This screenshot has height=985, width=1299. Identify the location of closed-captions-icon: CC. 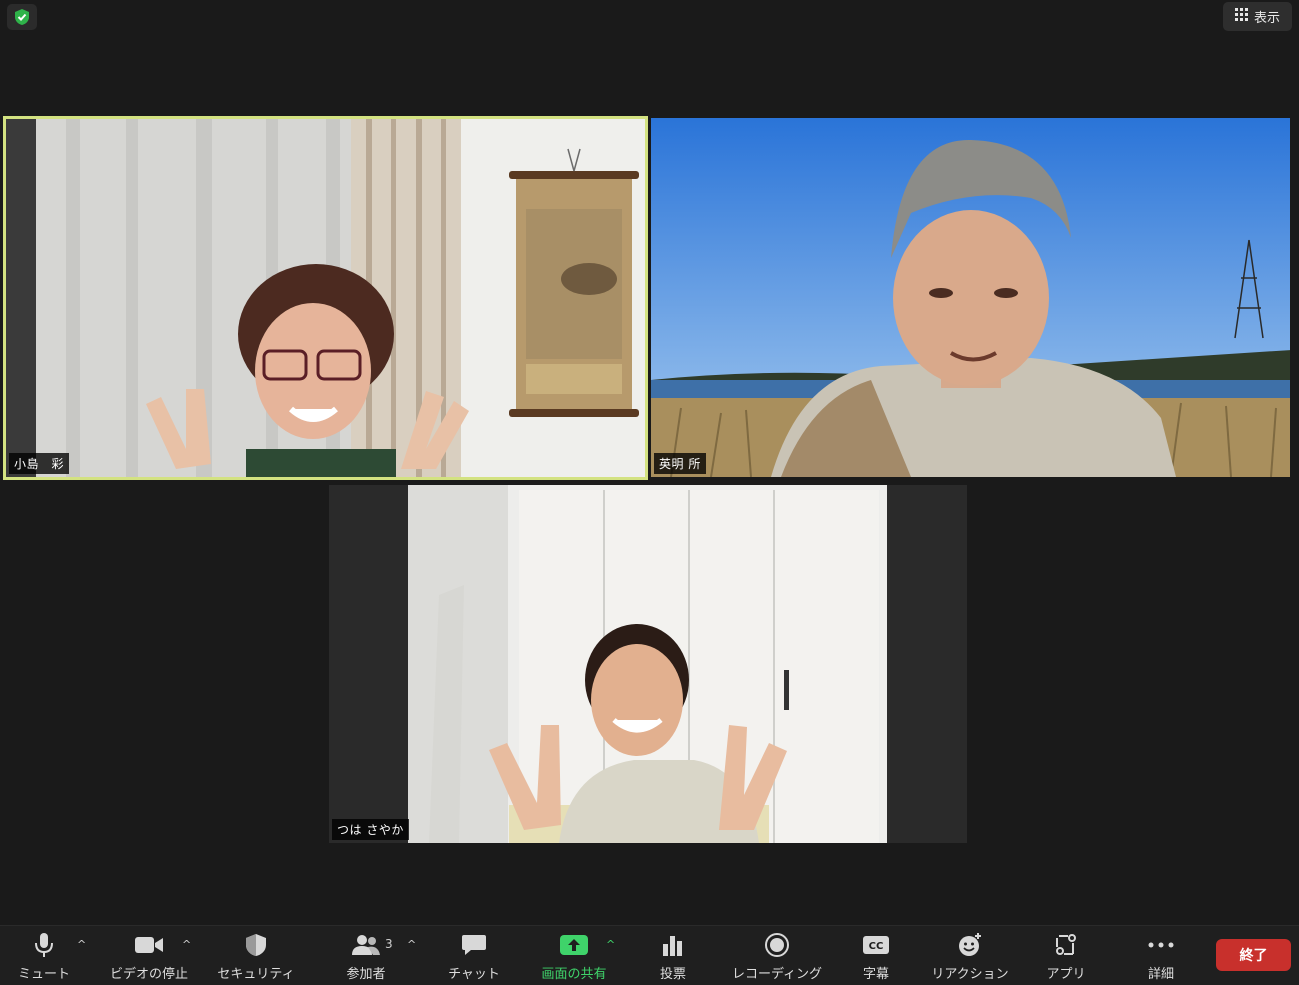
(876, 945).